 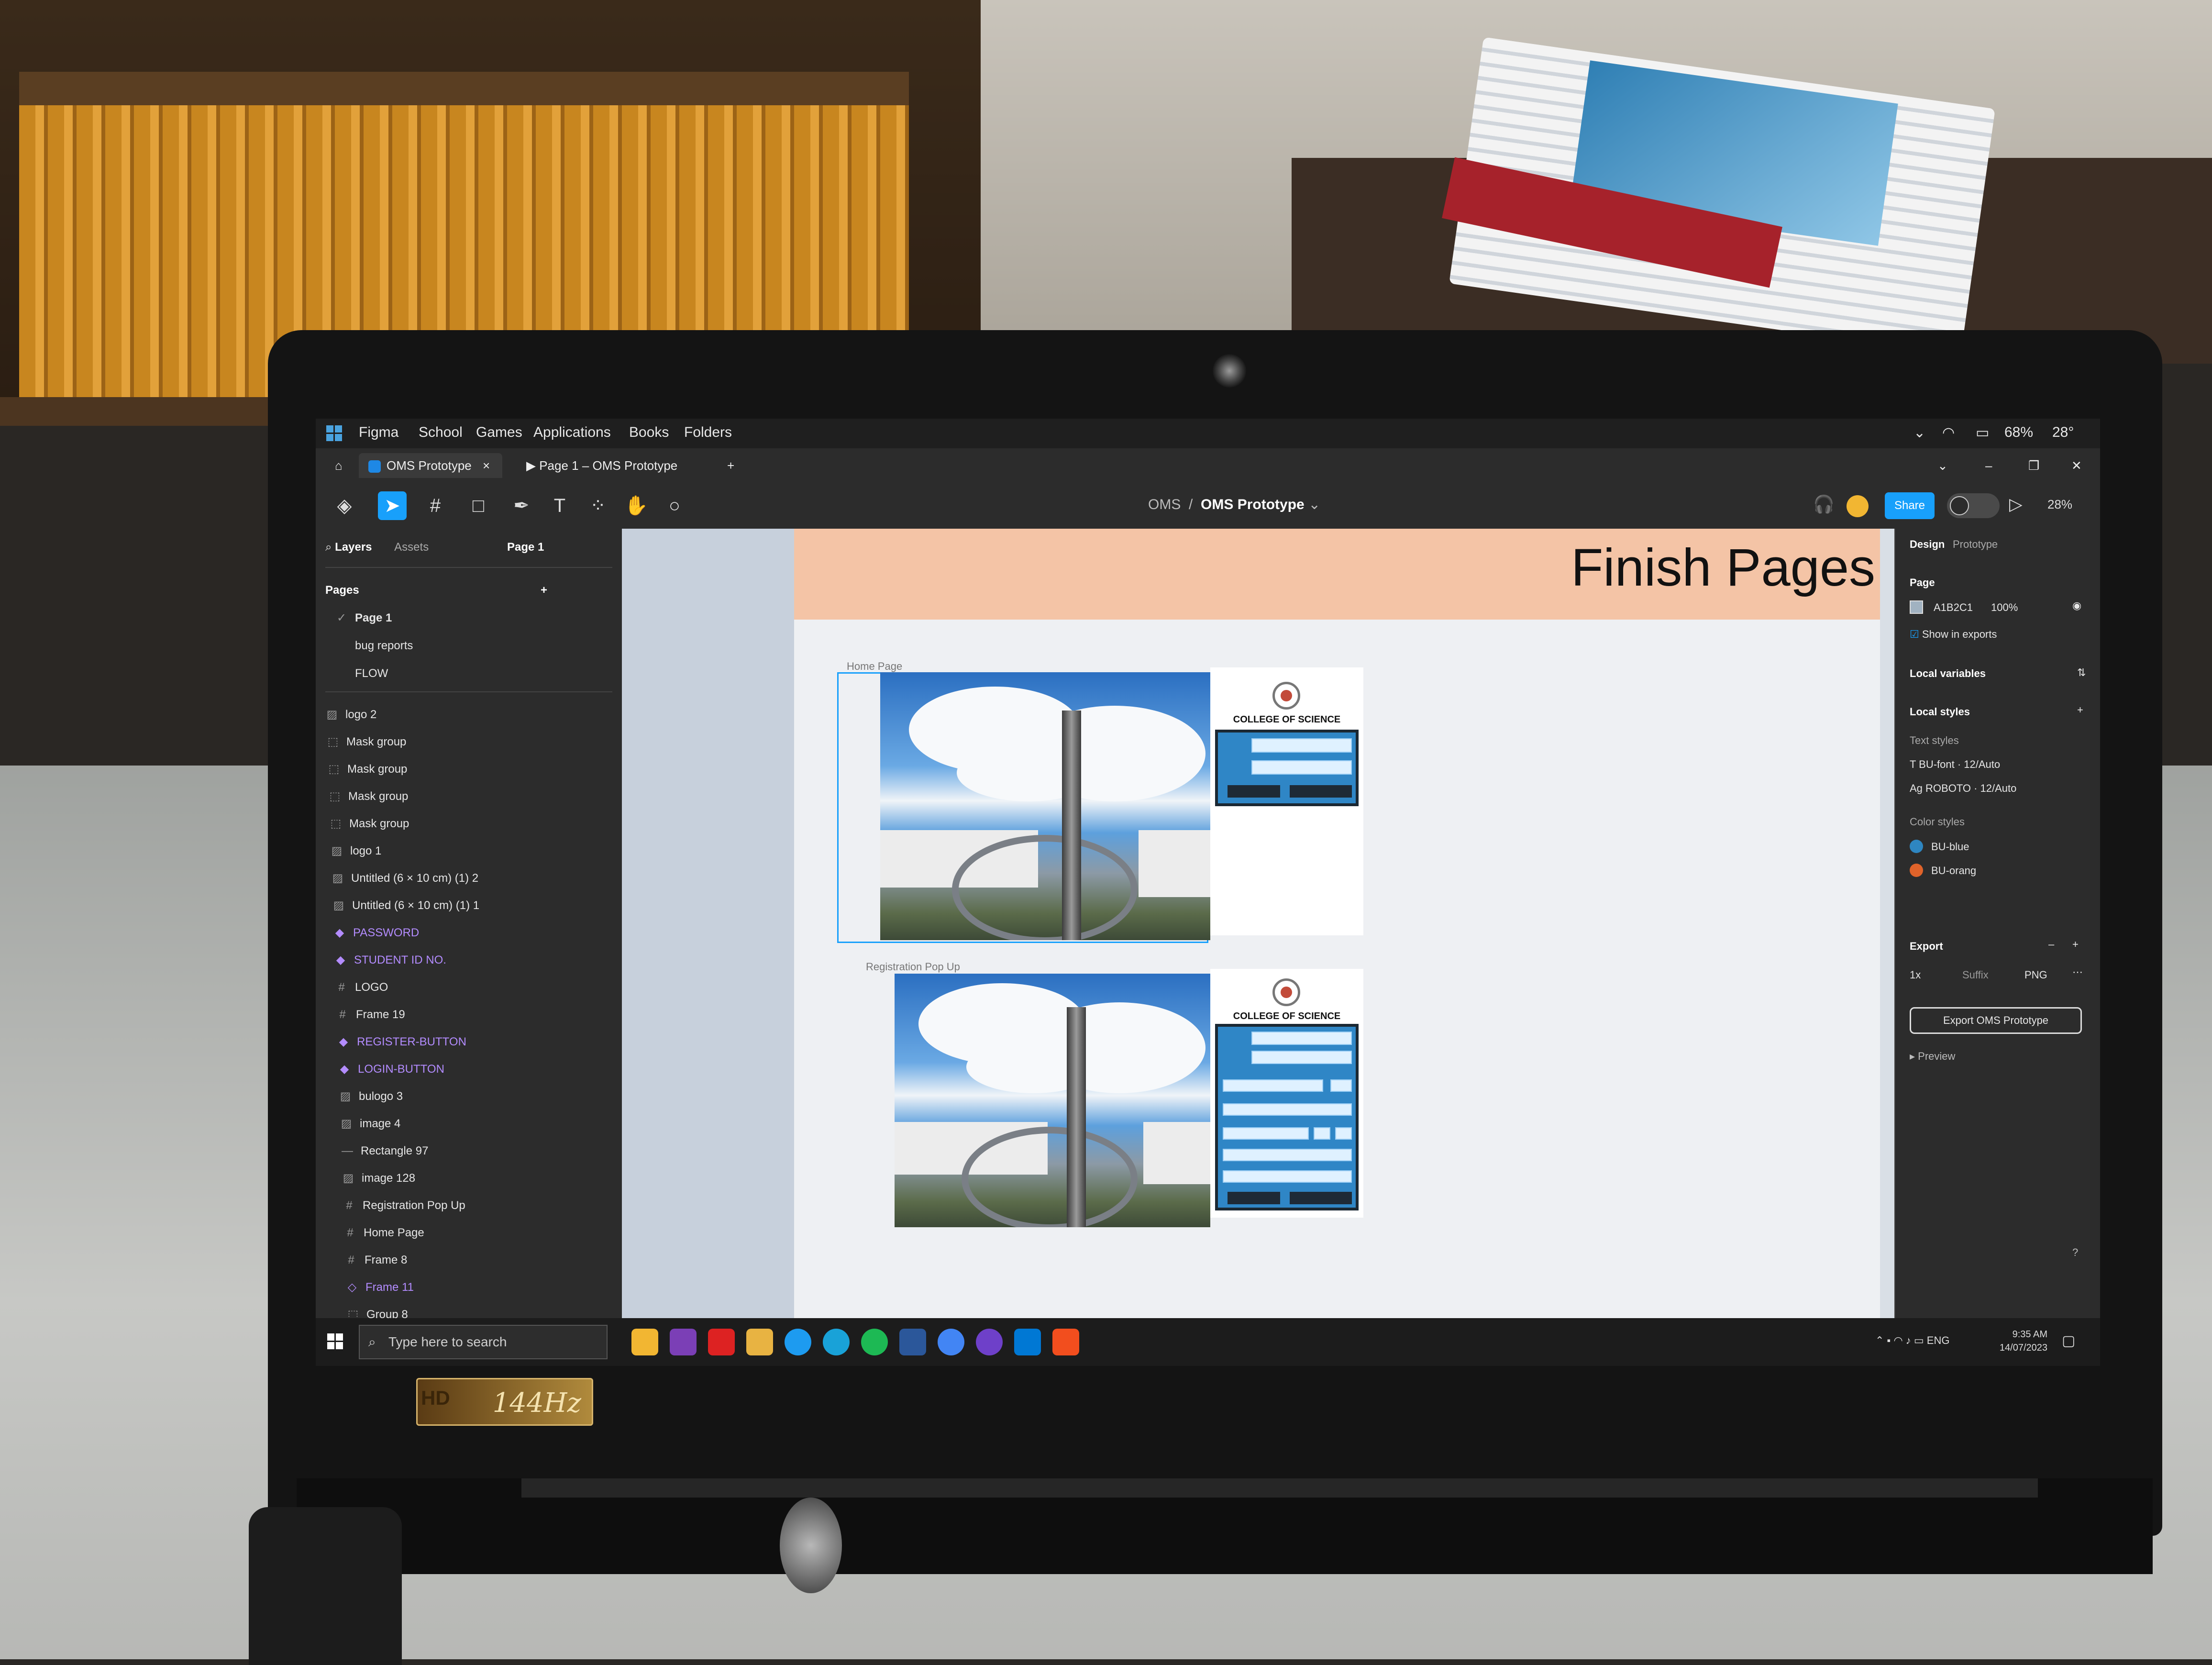 I want to click on color-style-item: BU-blue, so click(x=1950, y=847).